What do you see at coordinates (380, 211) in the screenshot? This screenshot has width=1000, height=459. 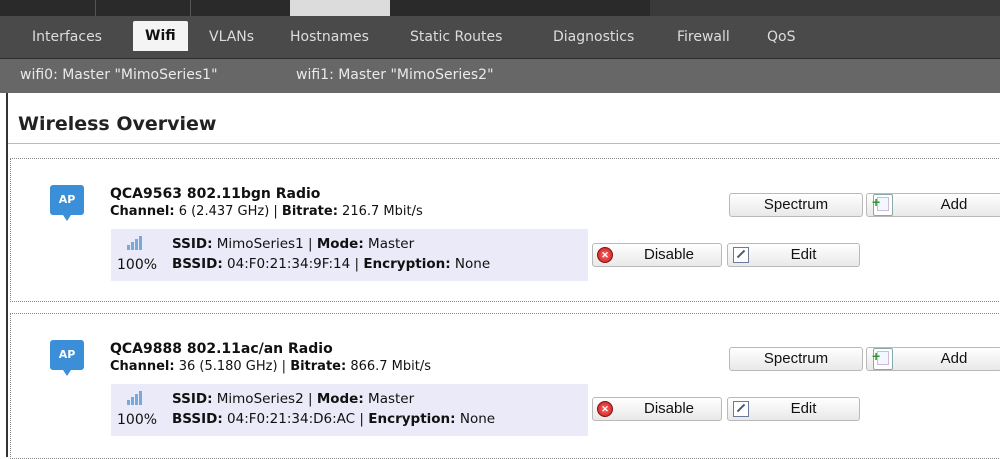 I see `bitrate-value: 216.7 Mbit/s` at bounding box center [380, 211].